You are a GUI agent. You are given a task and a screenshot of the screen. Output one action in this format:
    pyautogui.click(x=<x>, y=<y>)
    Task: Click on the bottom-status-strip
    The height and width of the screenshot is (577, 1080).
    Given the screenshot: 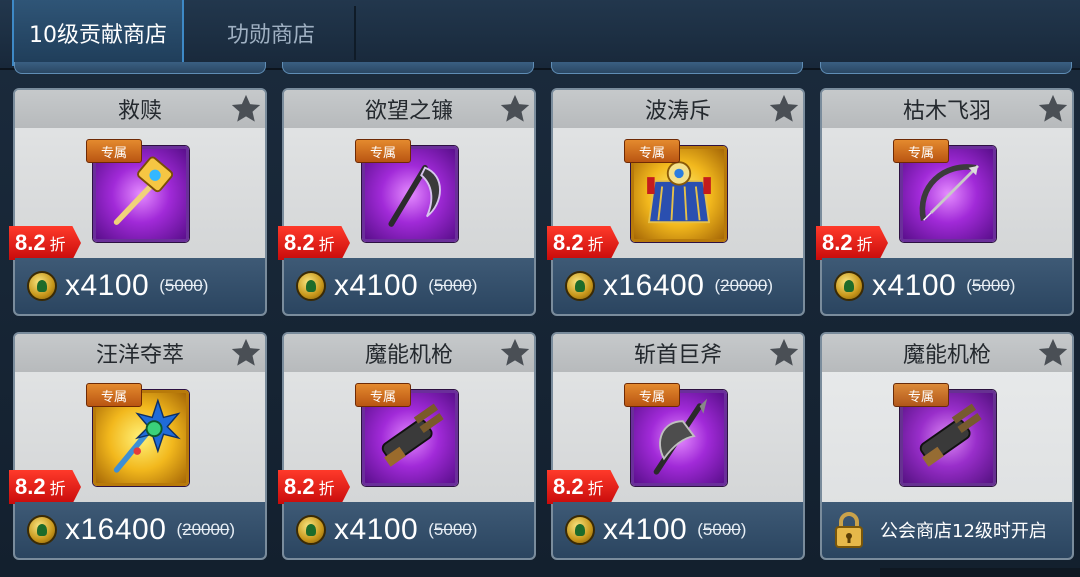 What is the action you would take?
    pyautogui.click(x=980, y=572)
    